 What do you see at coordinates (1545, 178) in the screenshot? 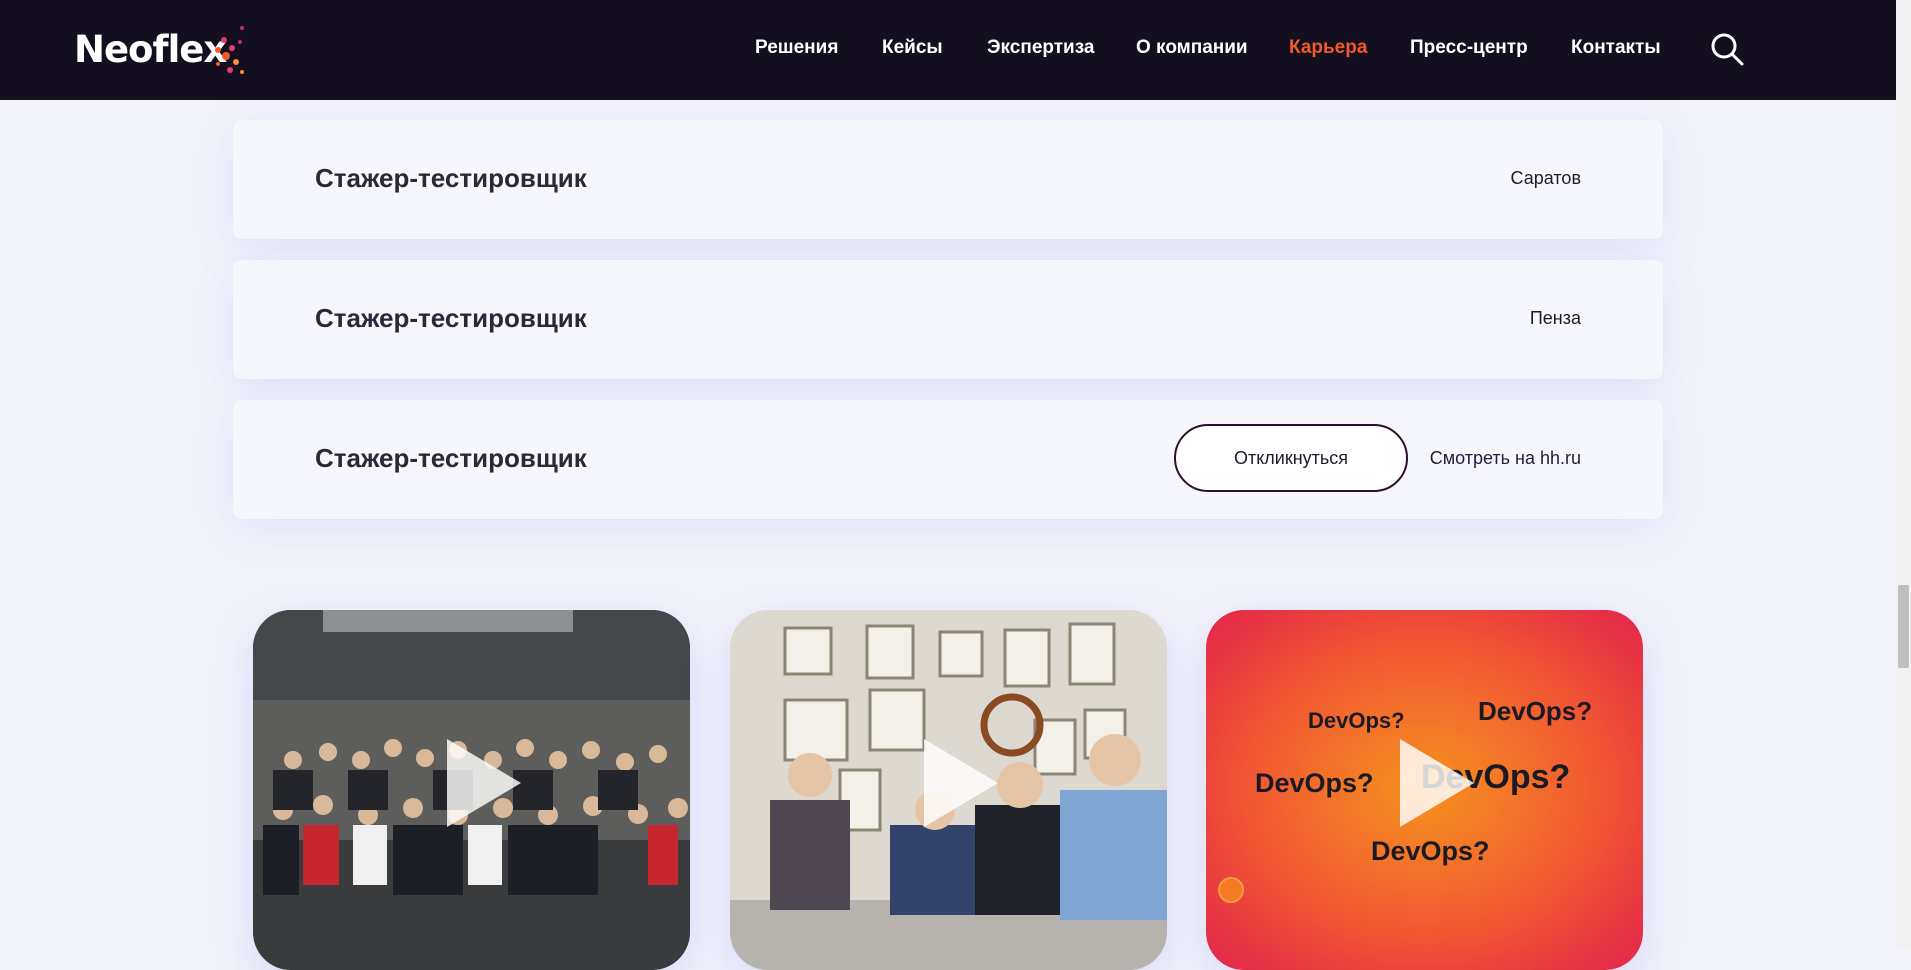
I see `vacancy-city: Саратов` at bounding box center [1545, 178].